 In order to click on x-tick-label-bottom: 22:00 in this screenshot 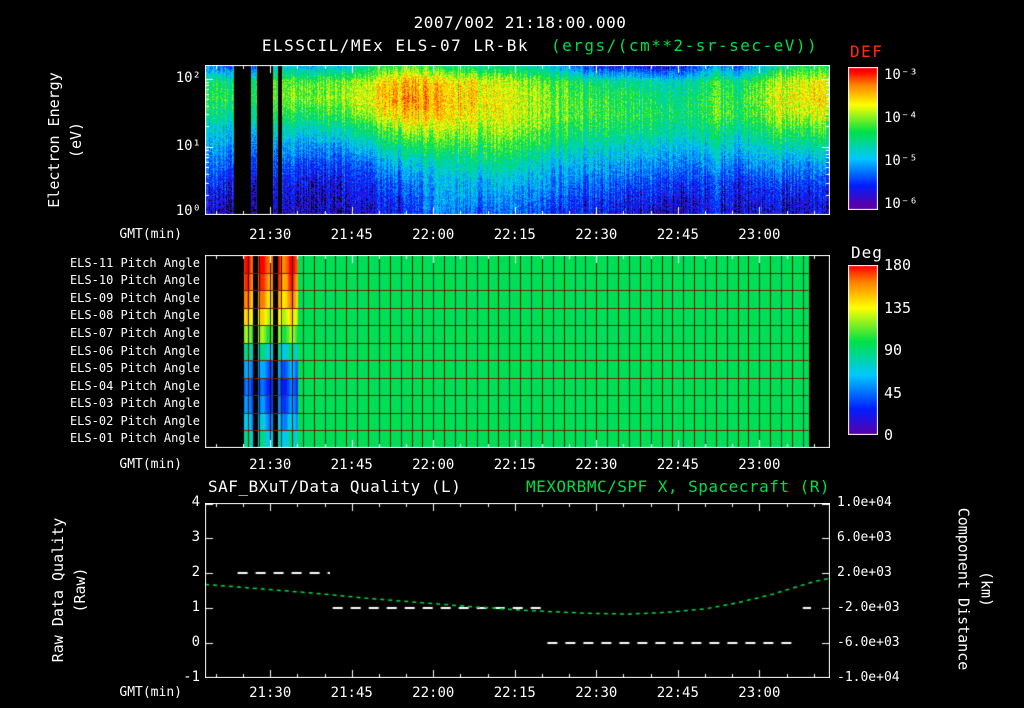, I will do `click(433, 693)`.